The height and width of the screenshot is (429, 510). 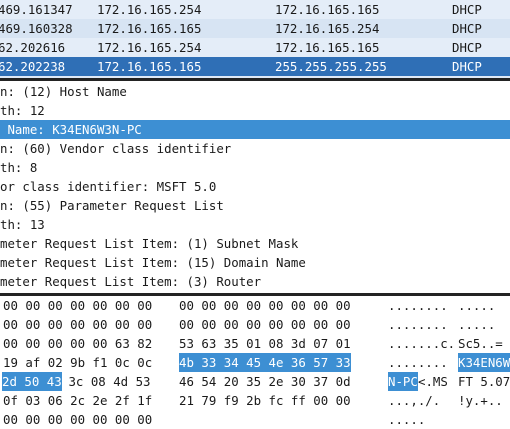 What do you see at coordinates (112, 205) in the screenshot?
I see `detail-text: n: (55) Parameter Request List` at bounding box center [112, 205].